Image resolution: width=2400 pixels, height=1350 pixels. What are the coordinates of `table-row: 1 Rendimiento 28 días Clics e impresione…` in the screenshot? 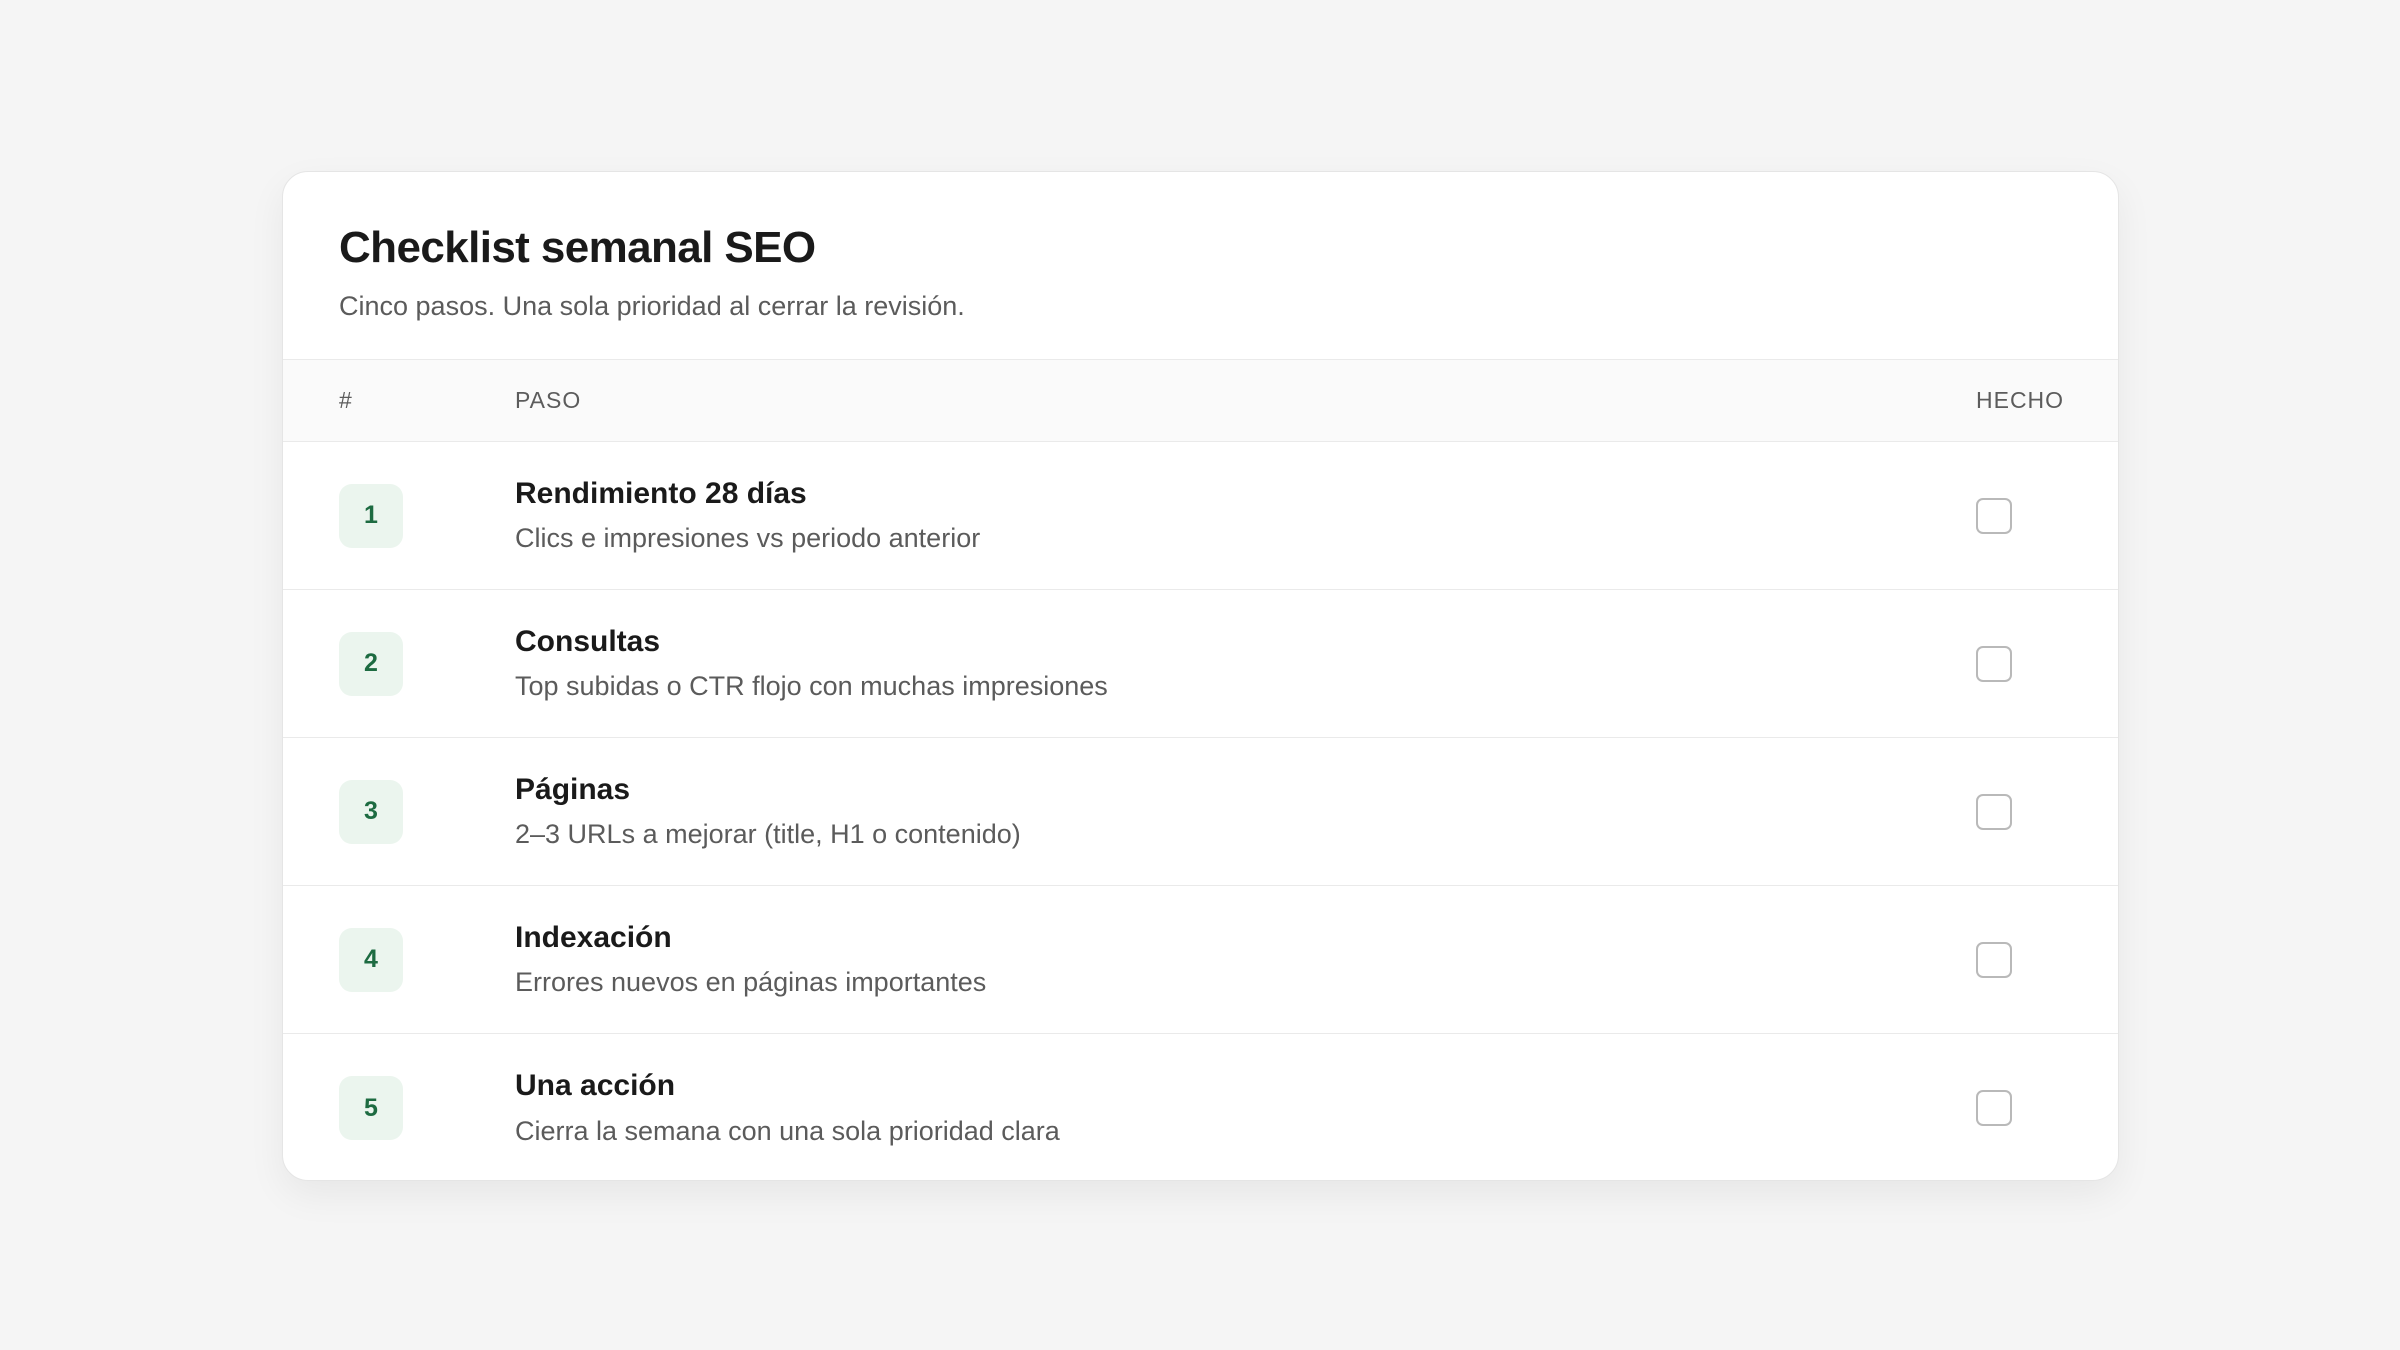 It's located at (1200, 516).